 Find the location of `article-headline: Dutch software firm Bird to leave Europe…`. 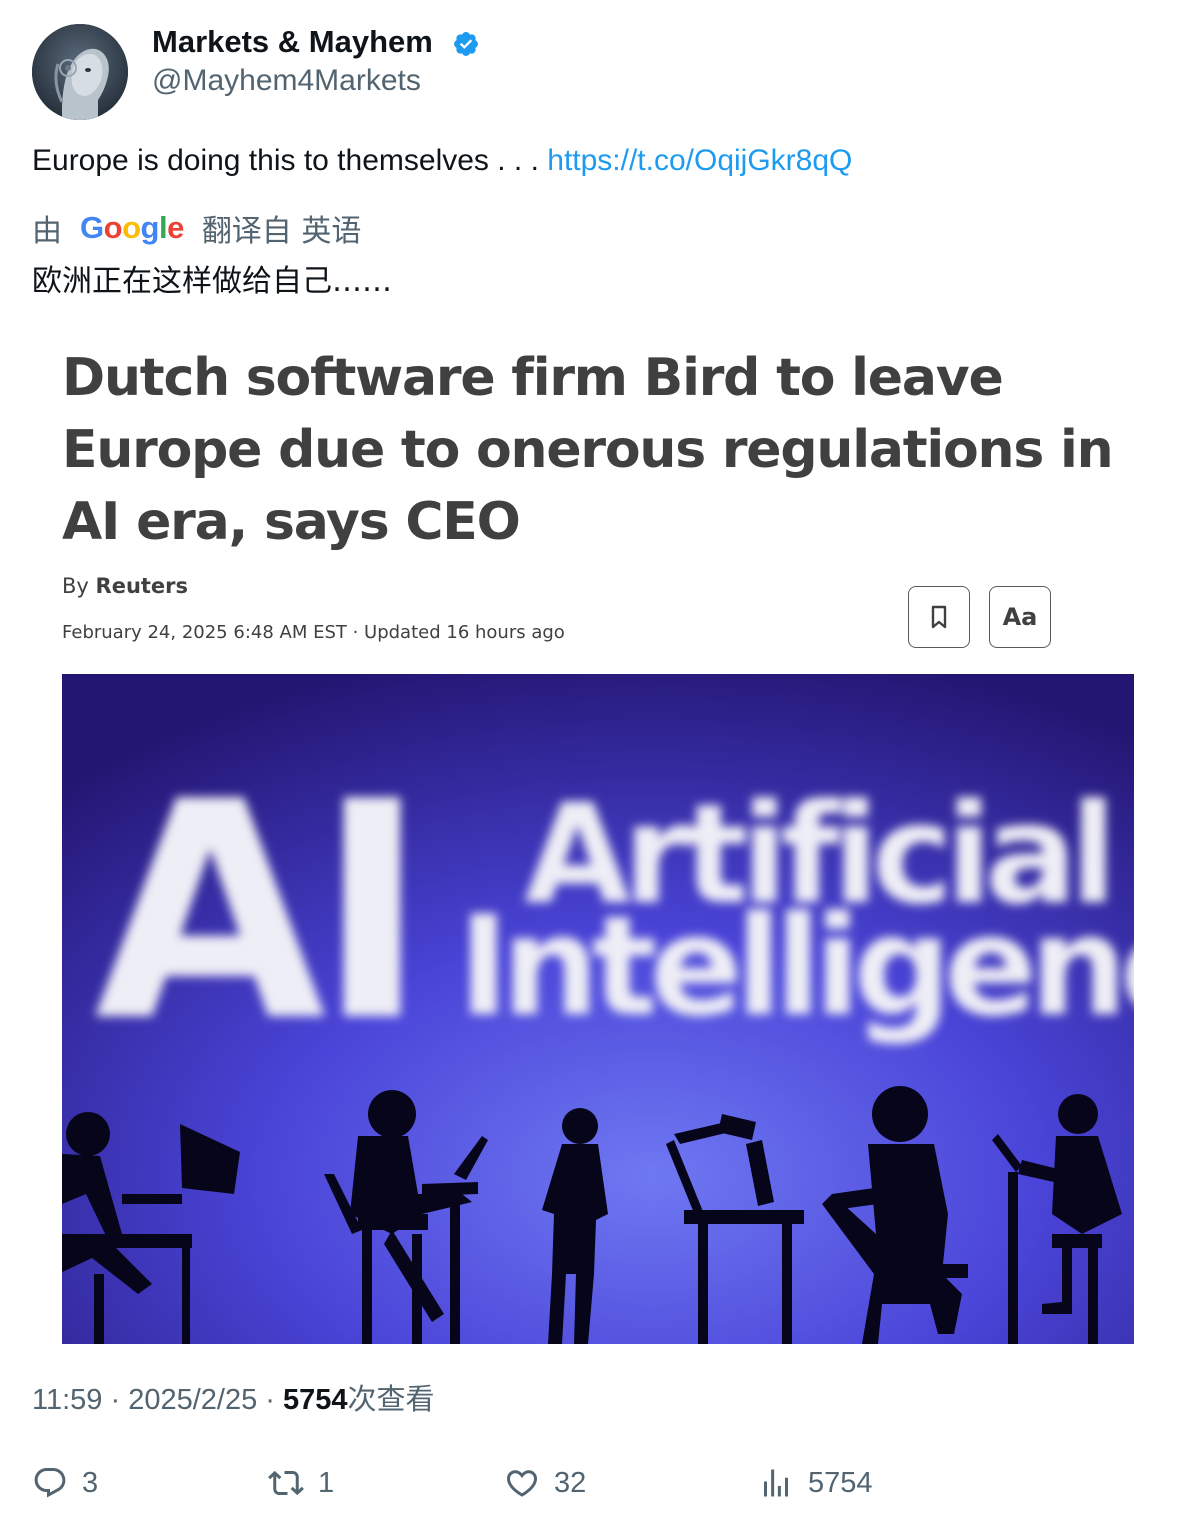

article-headline: Dutch software firm Bird to leave Europe… is located at coordinates (588, 450).